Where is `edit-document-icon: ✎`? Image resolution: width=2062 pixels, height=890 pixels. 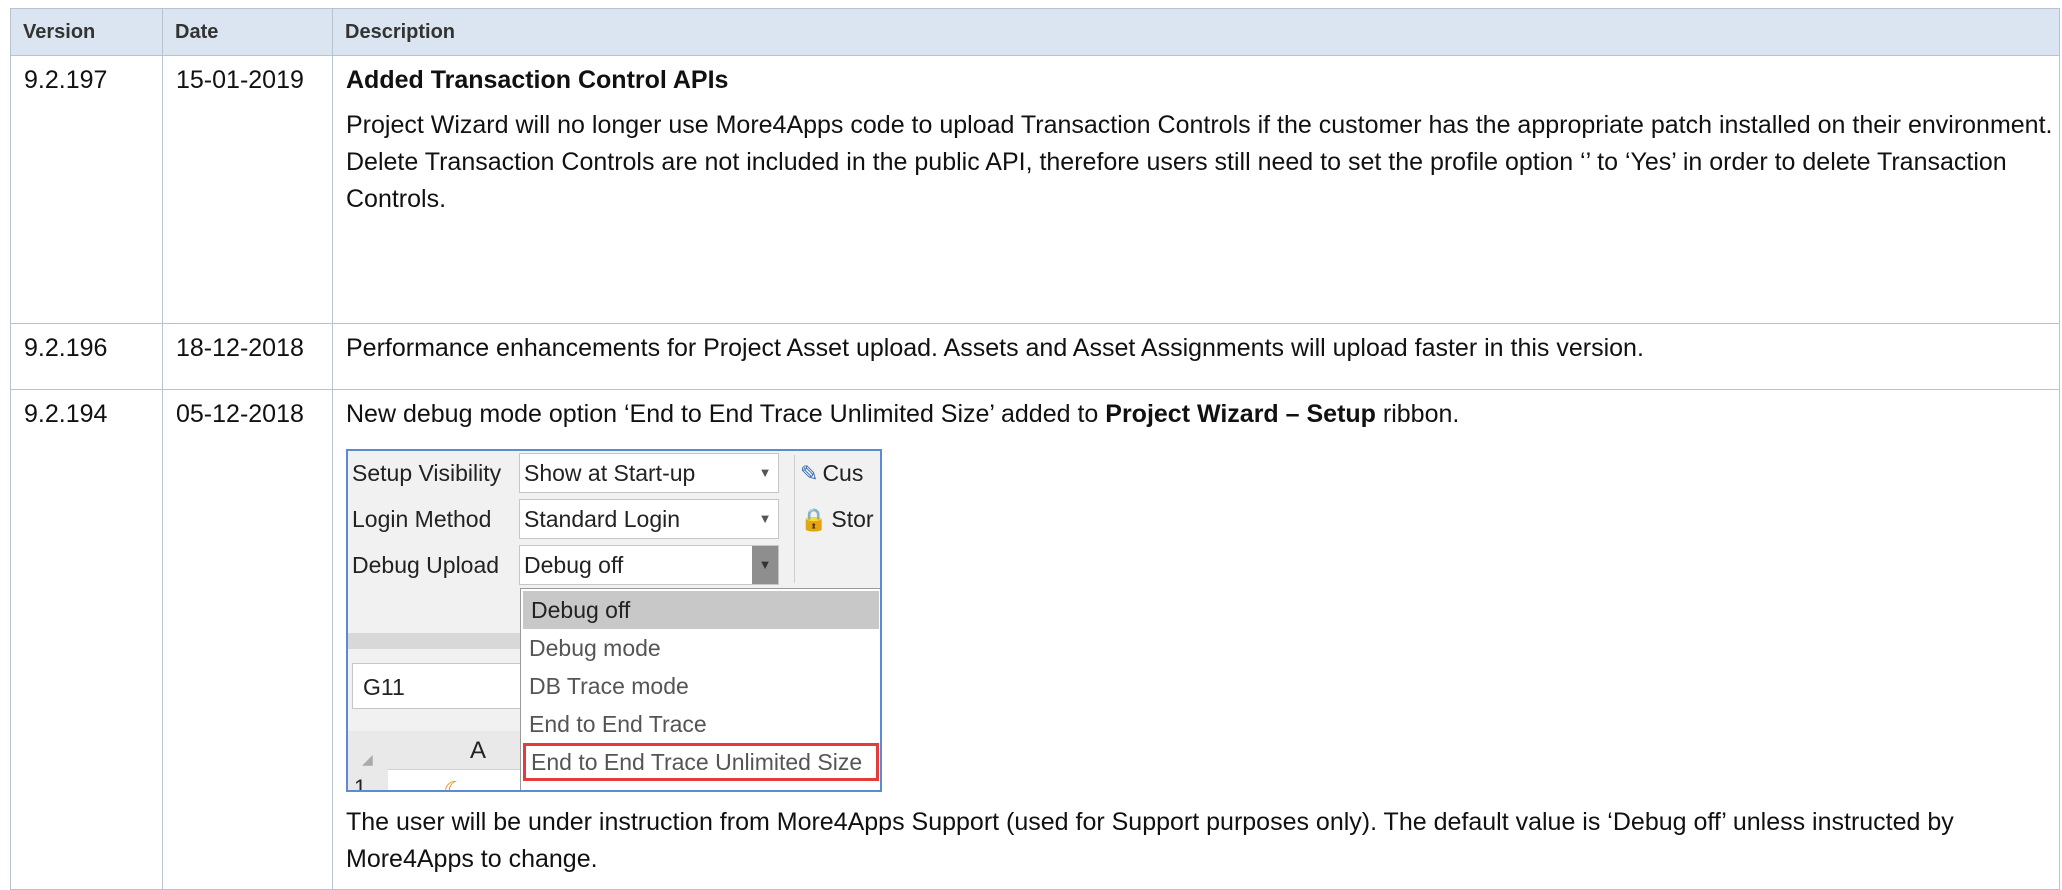 edit-document-icon: ✎ is located at coordinates (809, 473).